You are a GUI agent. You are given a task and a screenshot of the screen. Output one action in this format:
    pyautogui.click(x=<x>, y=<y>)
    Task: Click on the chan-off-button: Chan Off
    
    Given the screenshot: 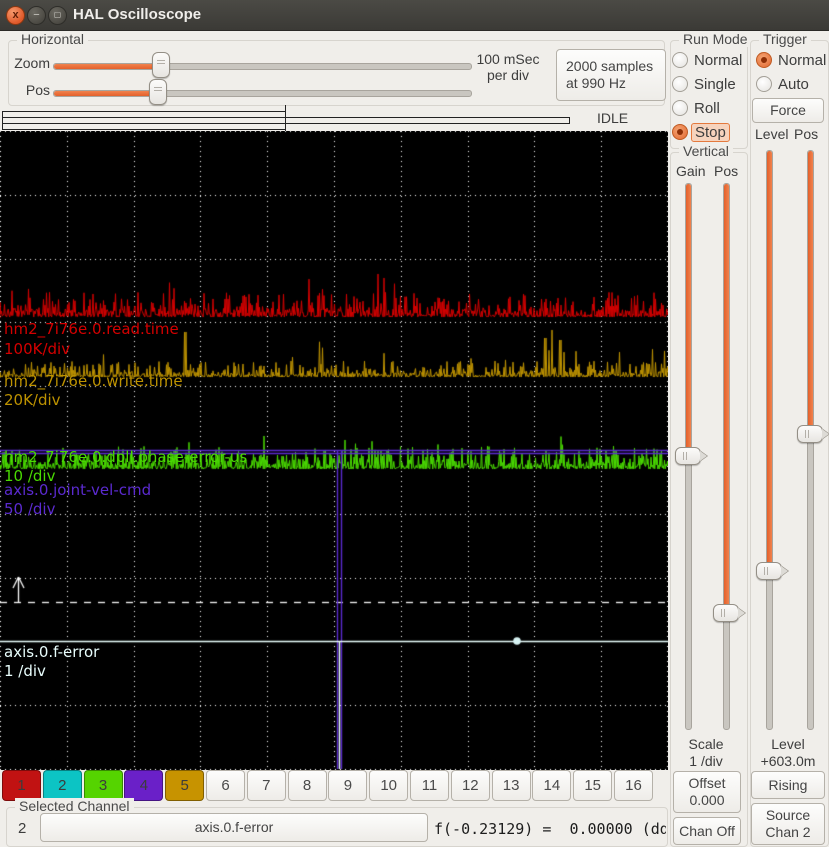 What is the action you would take?
    pyautogui.click(x=707, y=831)
    